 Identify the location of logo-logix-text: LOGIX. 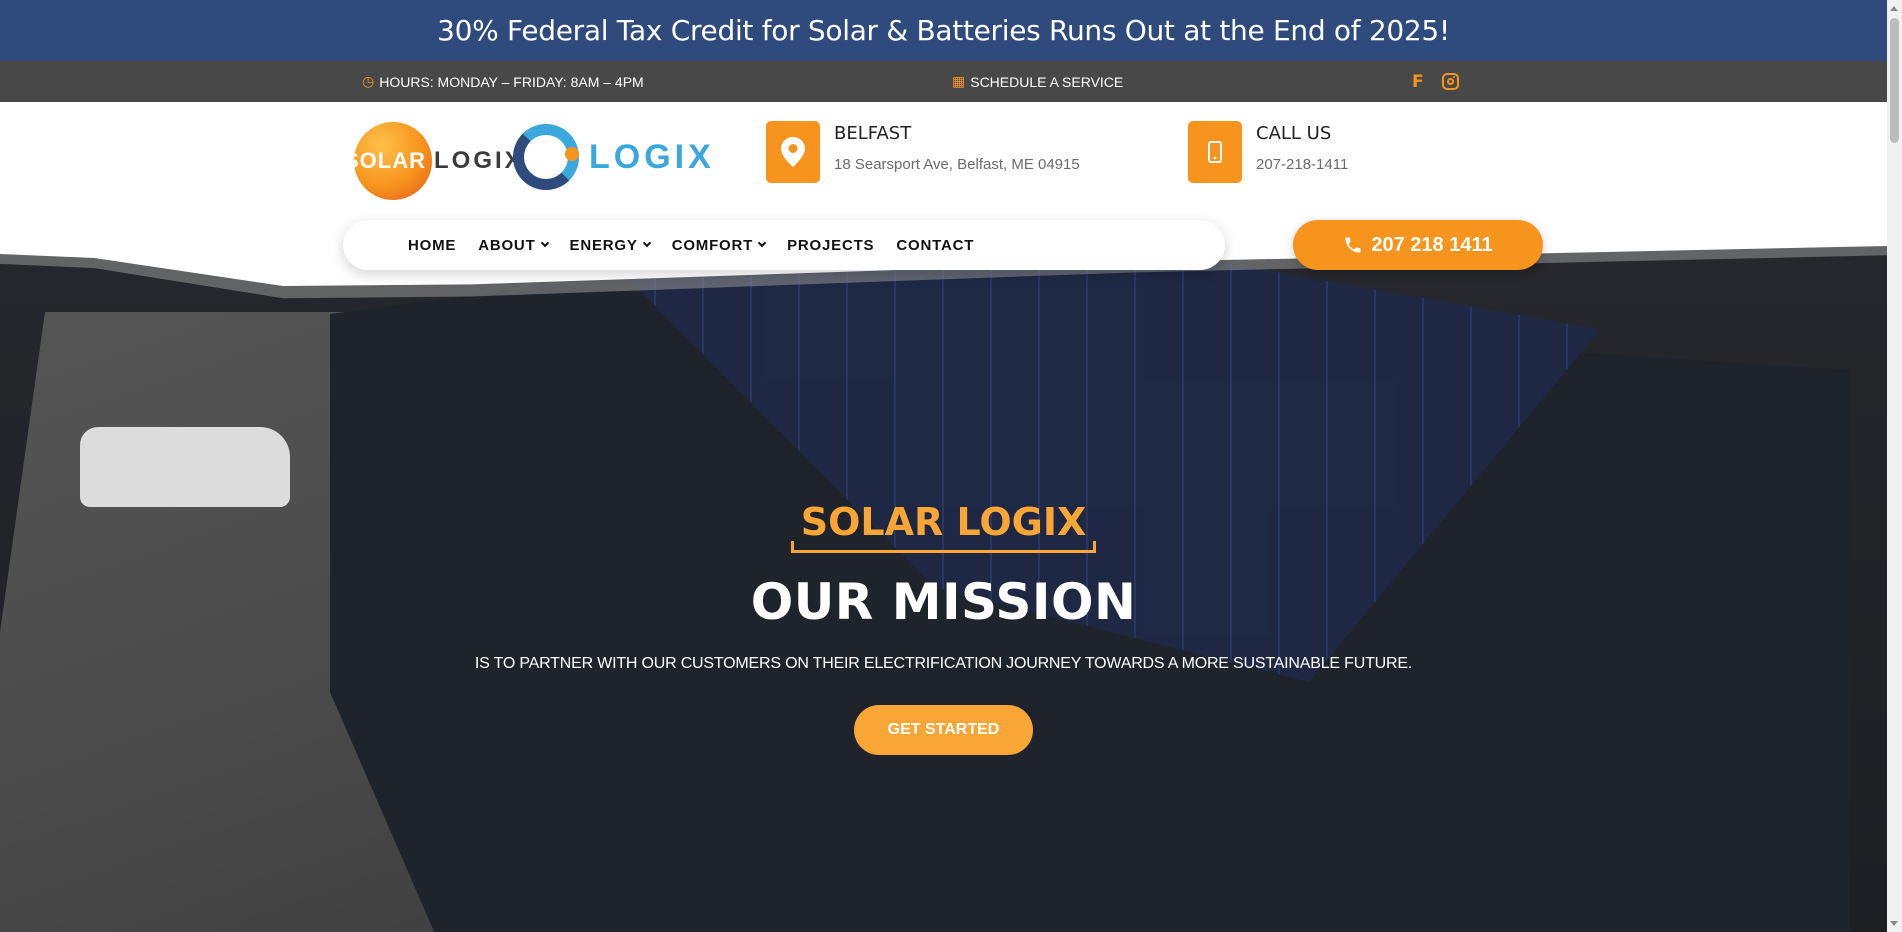
(479, 160).